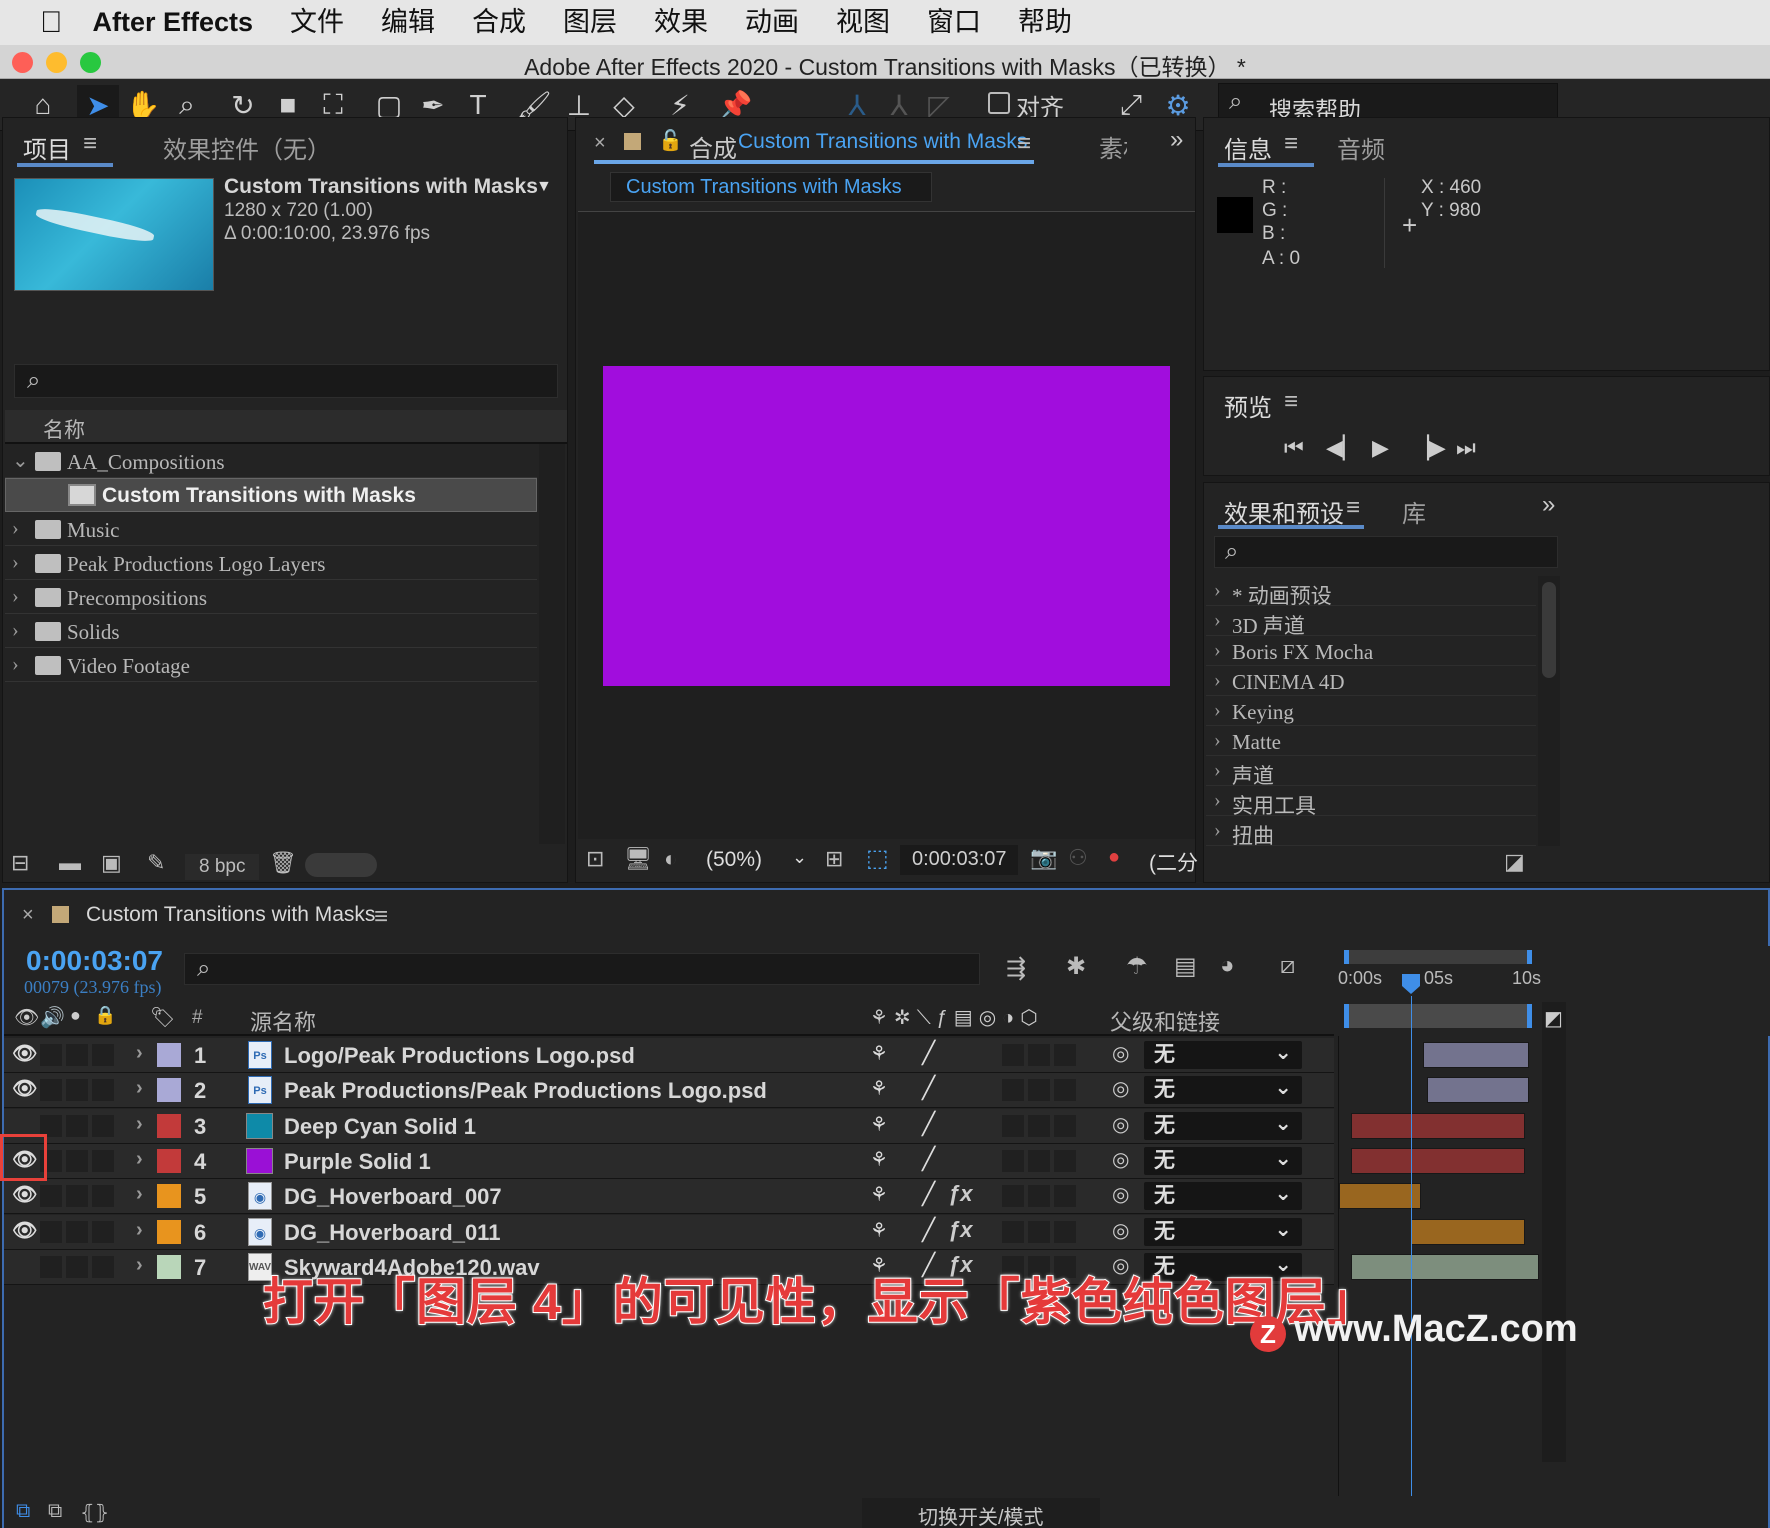 The image size is (1770, 1528). Describe the element at coordinates (271, 631) in the screenshot. I see `project-item-solids: › Solids` at that location.